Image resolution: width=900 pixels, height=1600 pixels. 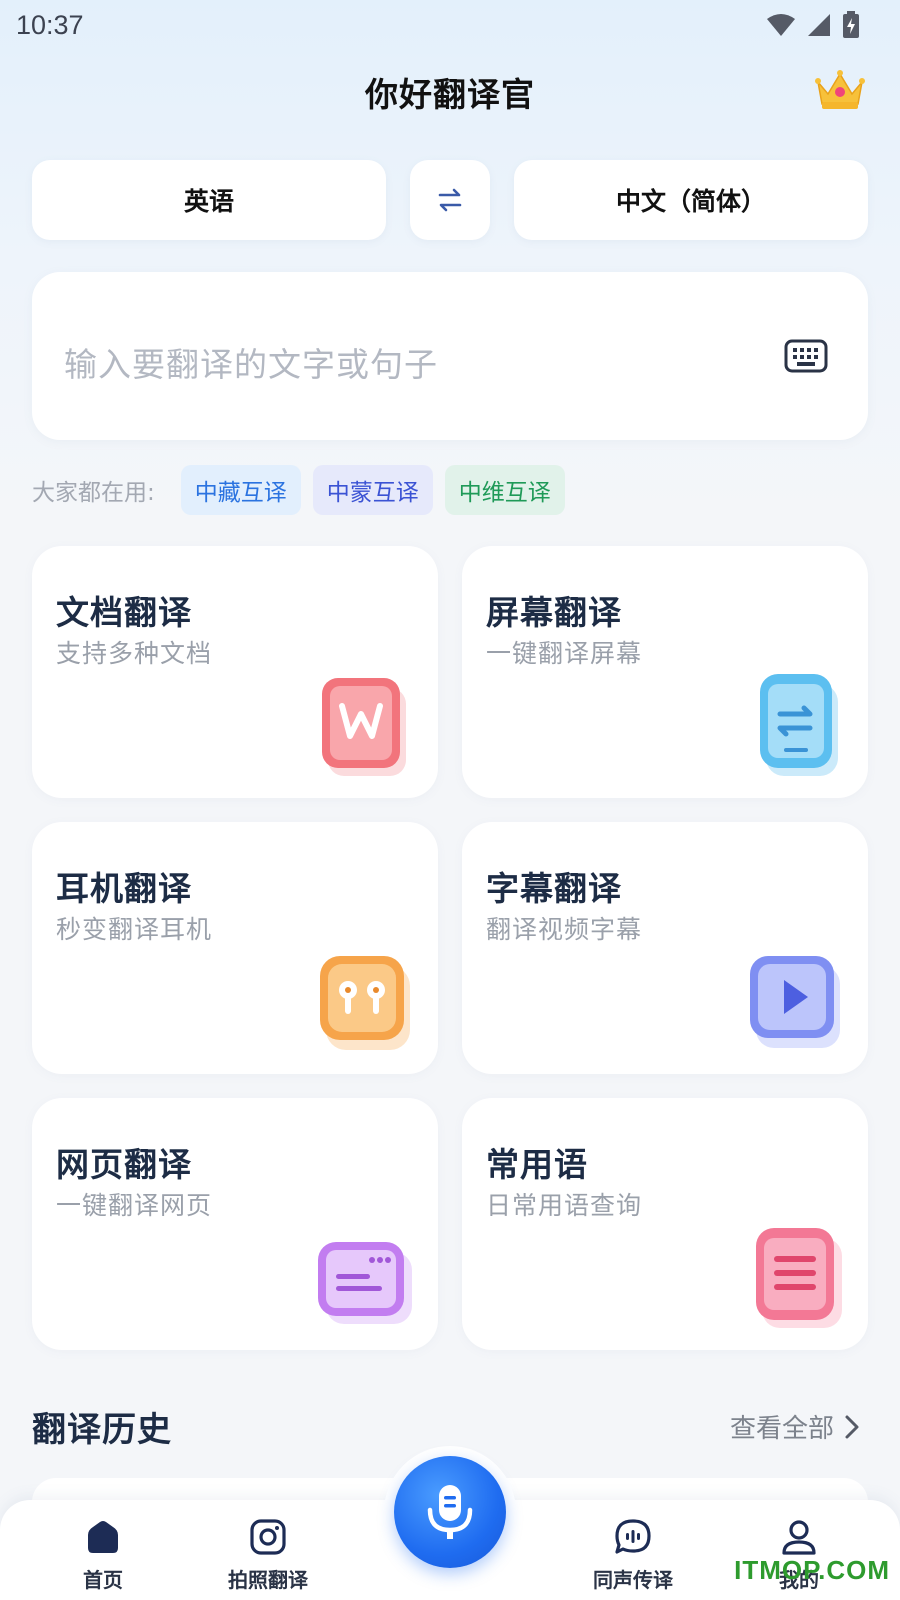 What do you see at coordinates (372, 490) in the screenshot?
I see `chip-chinese-mongolian: 中蒙互译` at bounding box center [372, 490].